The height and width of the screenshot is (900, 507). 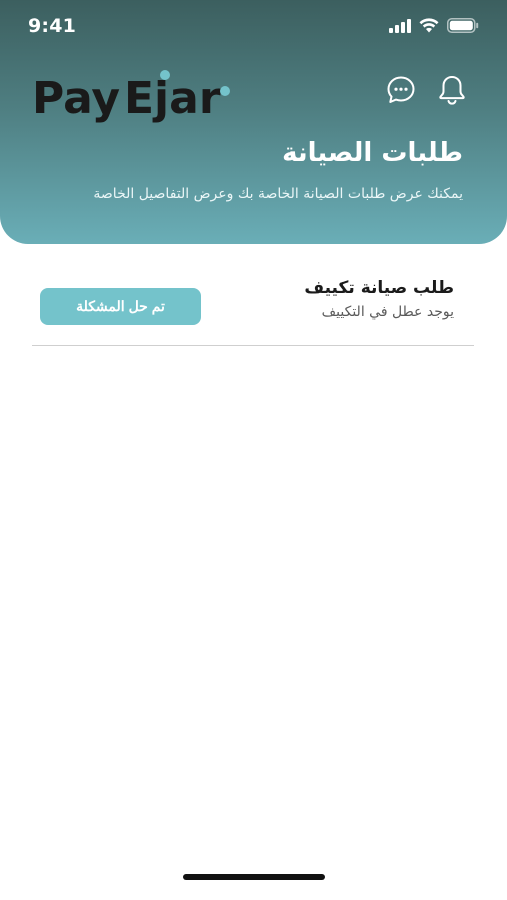 I want to click on chat-bubble-icon, so click(x=401, y=89).